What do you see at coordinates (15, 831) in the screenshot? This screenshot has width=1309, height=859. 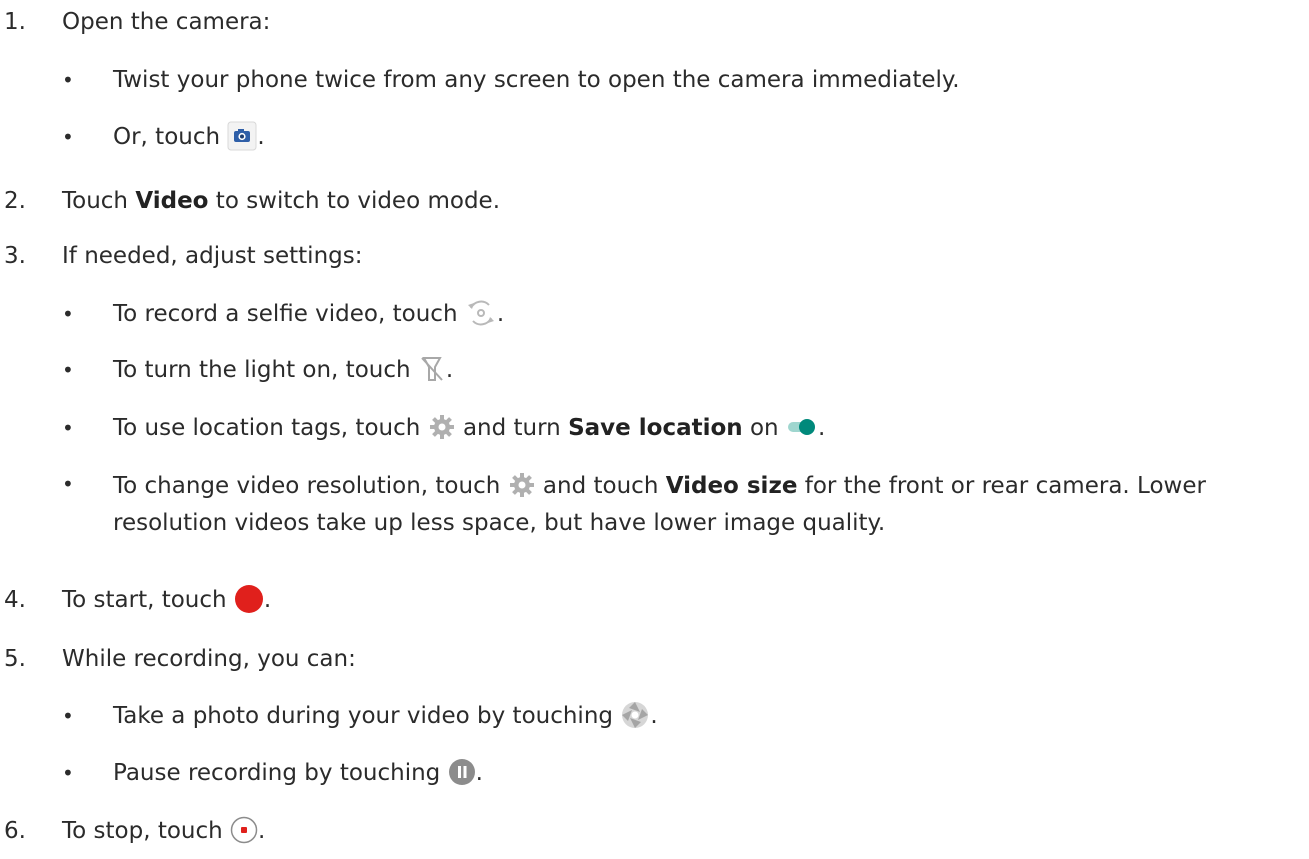 I see `step-number: 6.` at bounding box center [15, 831].